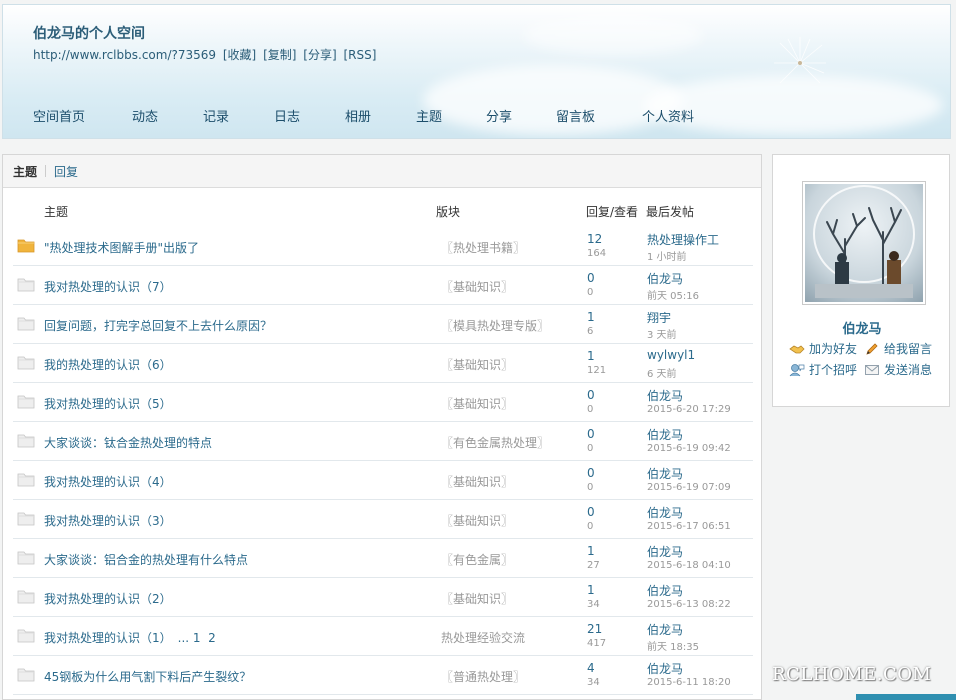 Image resolution: width=956 pixels, height=700 pixels. I want to click on send-message-button: 发送消息, so click(898, 369).